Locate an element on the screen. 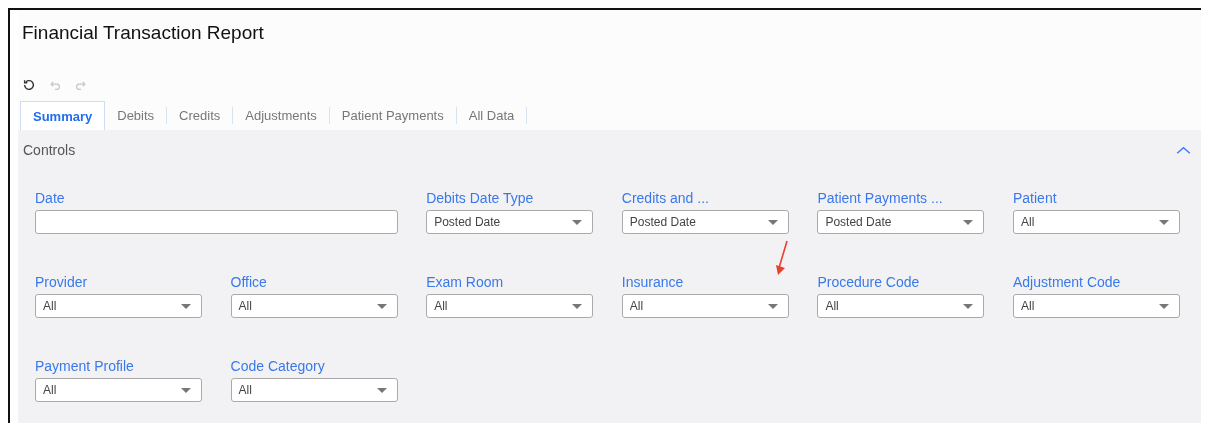 This screenshot has height=423, width=1213. field-label: Office is located at coordinates (249, 282).